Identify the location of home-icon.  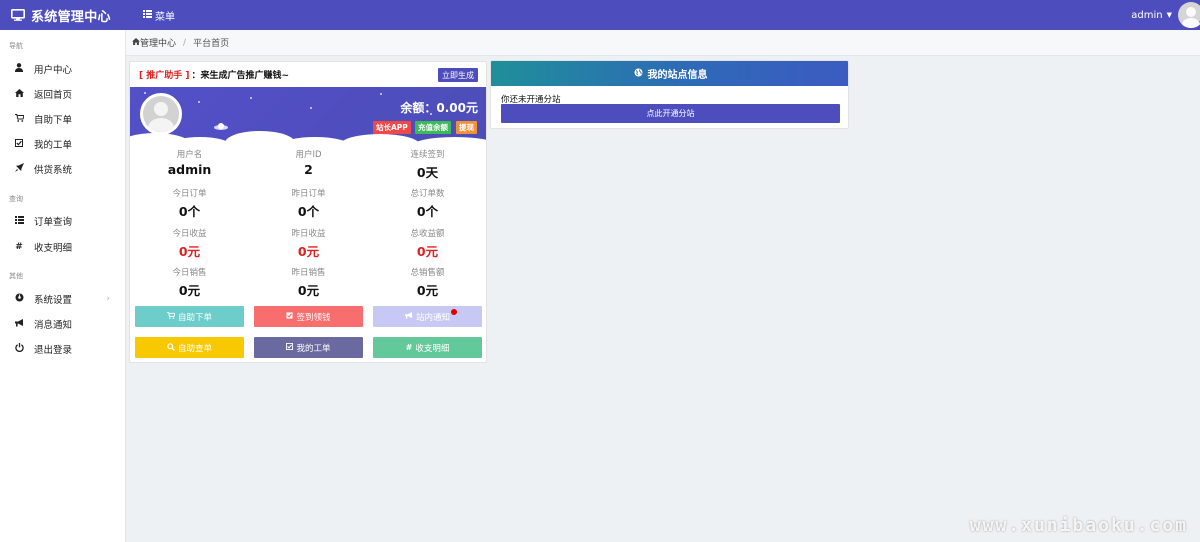
(19, 94).